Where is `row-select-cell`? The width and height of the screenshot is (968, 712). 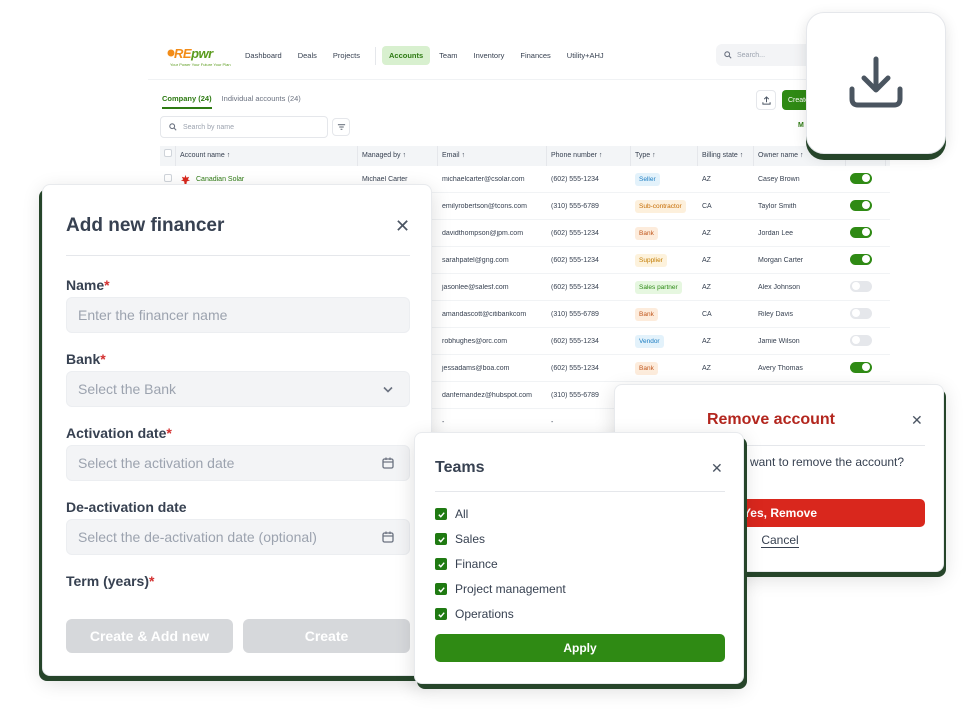
row-select-cell is located at coordinates (168, 179).